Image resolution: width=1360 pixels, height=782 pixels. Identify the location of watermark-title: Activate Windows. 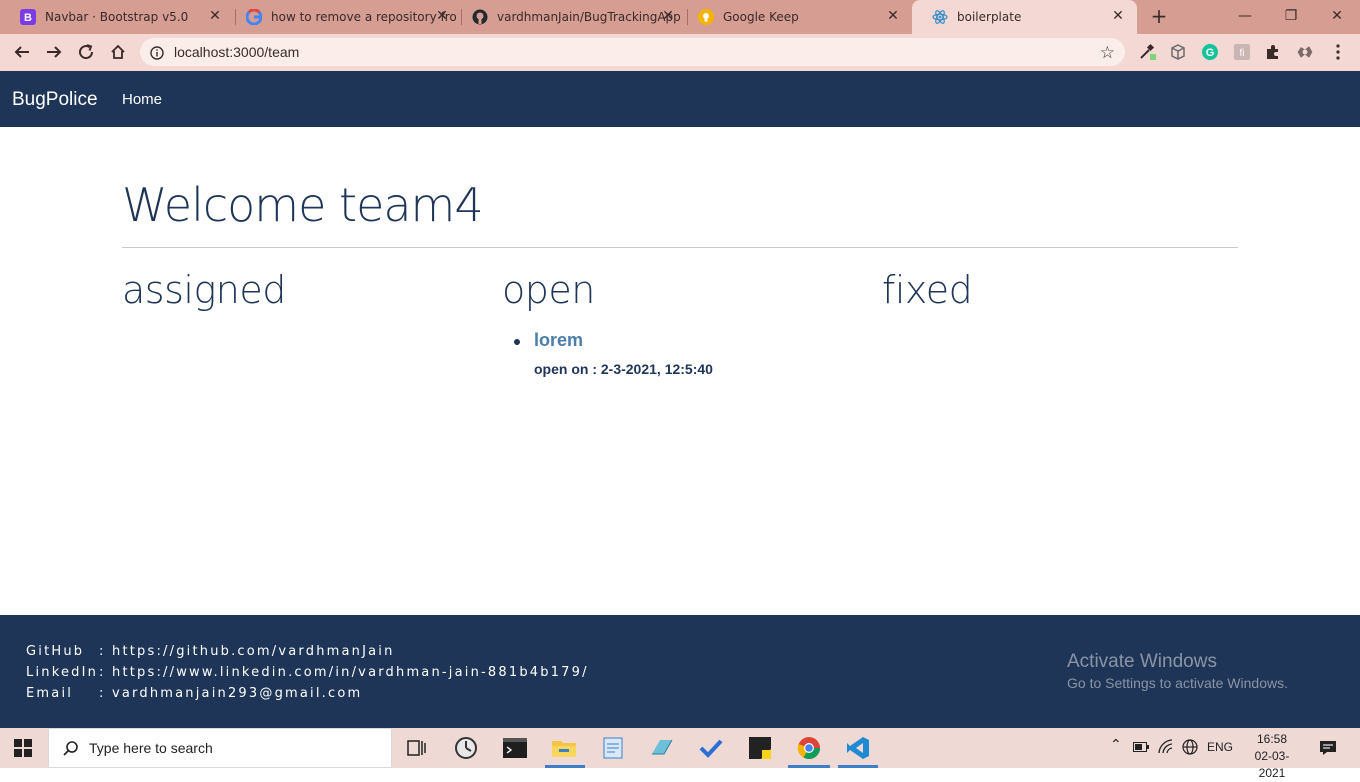
(1142, 661).